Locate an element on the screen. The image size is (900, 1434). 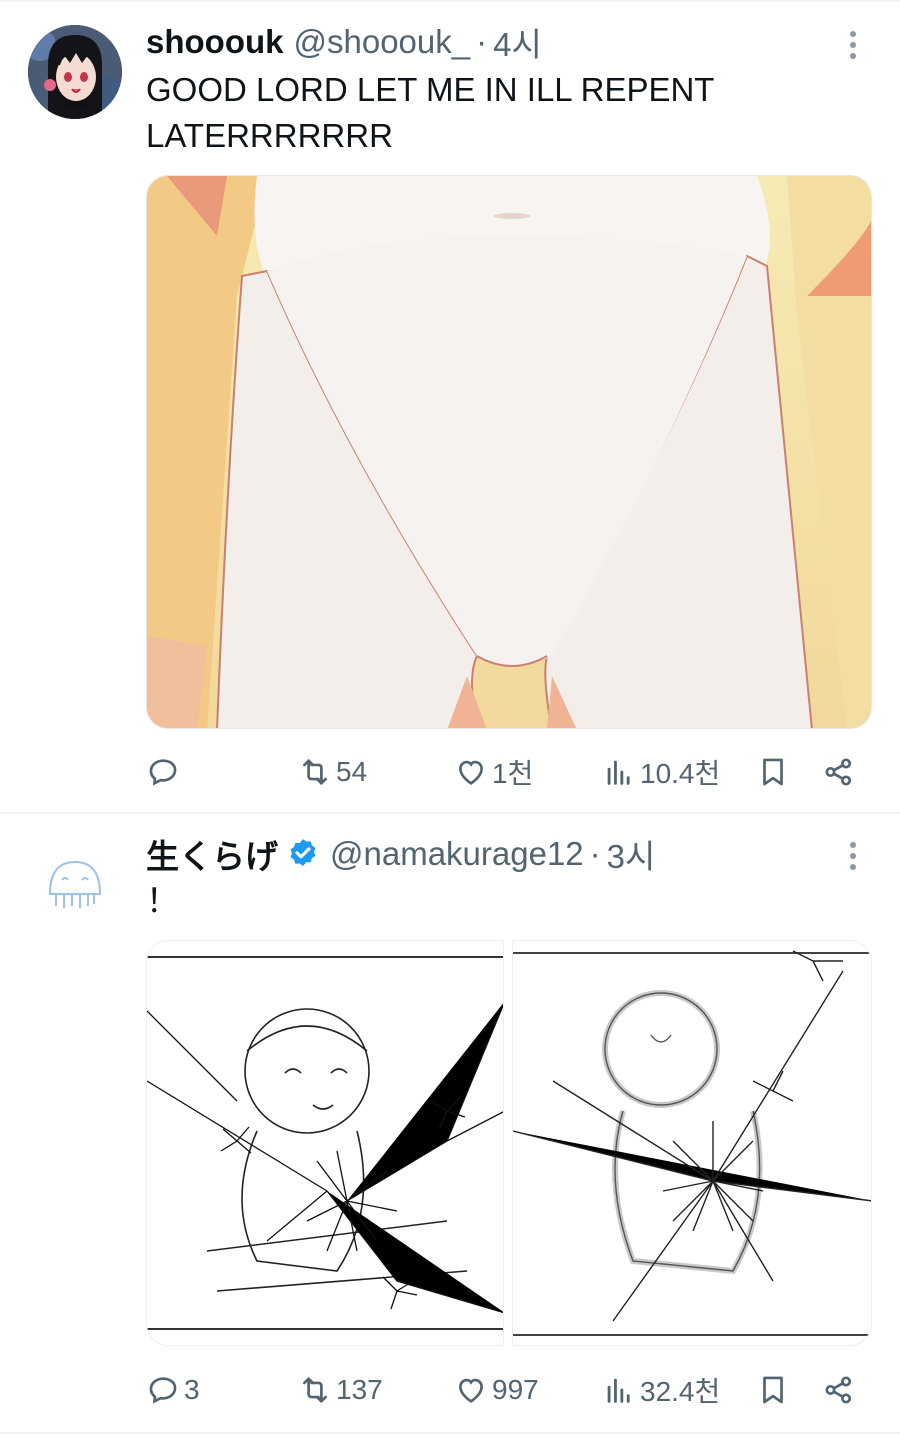
tweet-actions: 3 137 997 32.4천 is located at coordinates (506, 1390).